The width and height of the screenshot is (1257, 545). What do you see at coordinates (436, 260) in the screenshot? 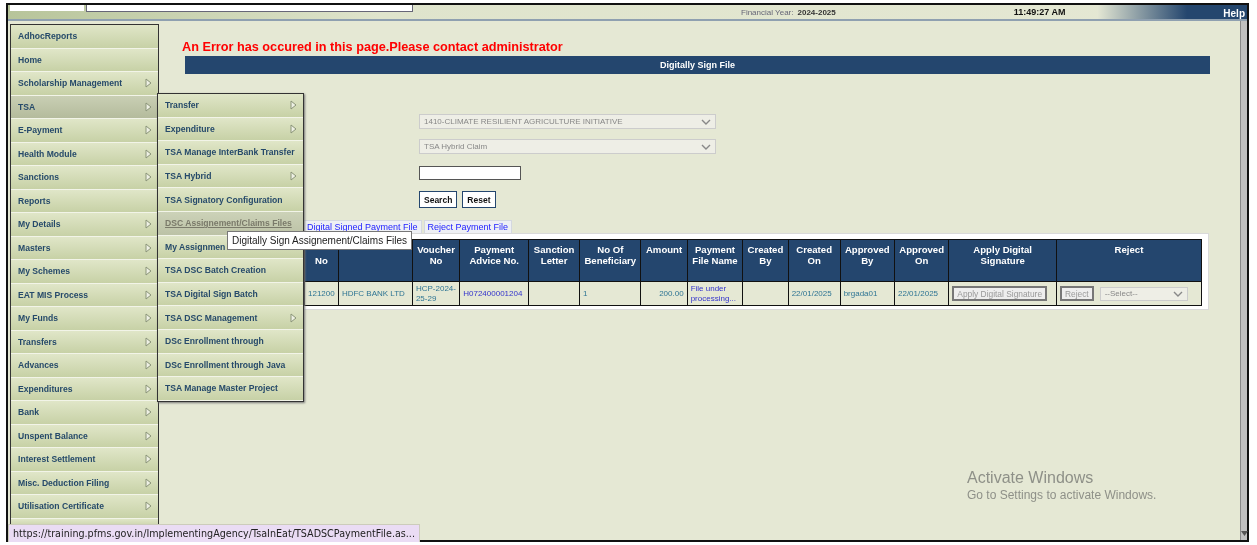
I see `column-header: Voucher No` at bounding box center [436, 260].